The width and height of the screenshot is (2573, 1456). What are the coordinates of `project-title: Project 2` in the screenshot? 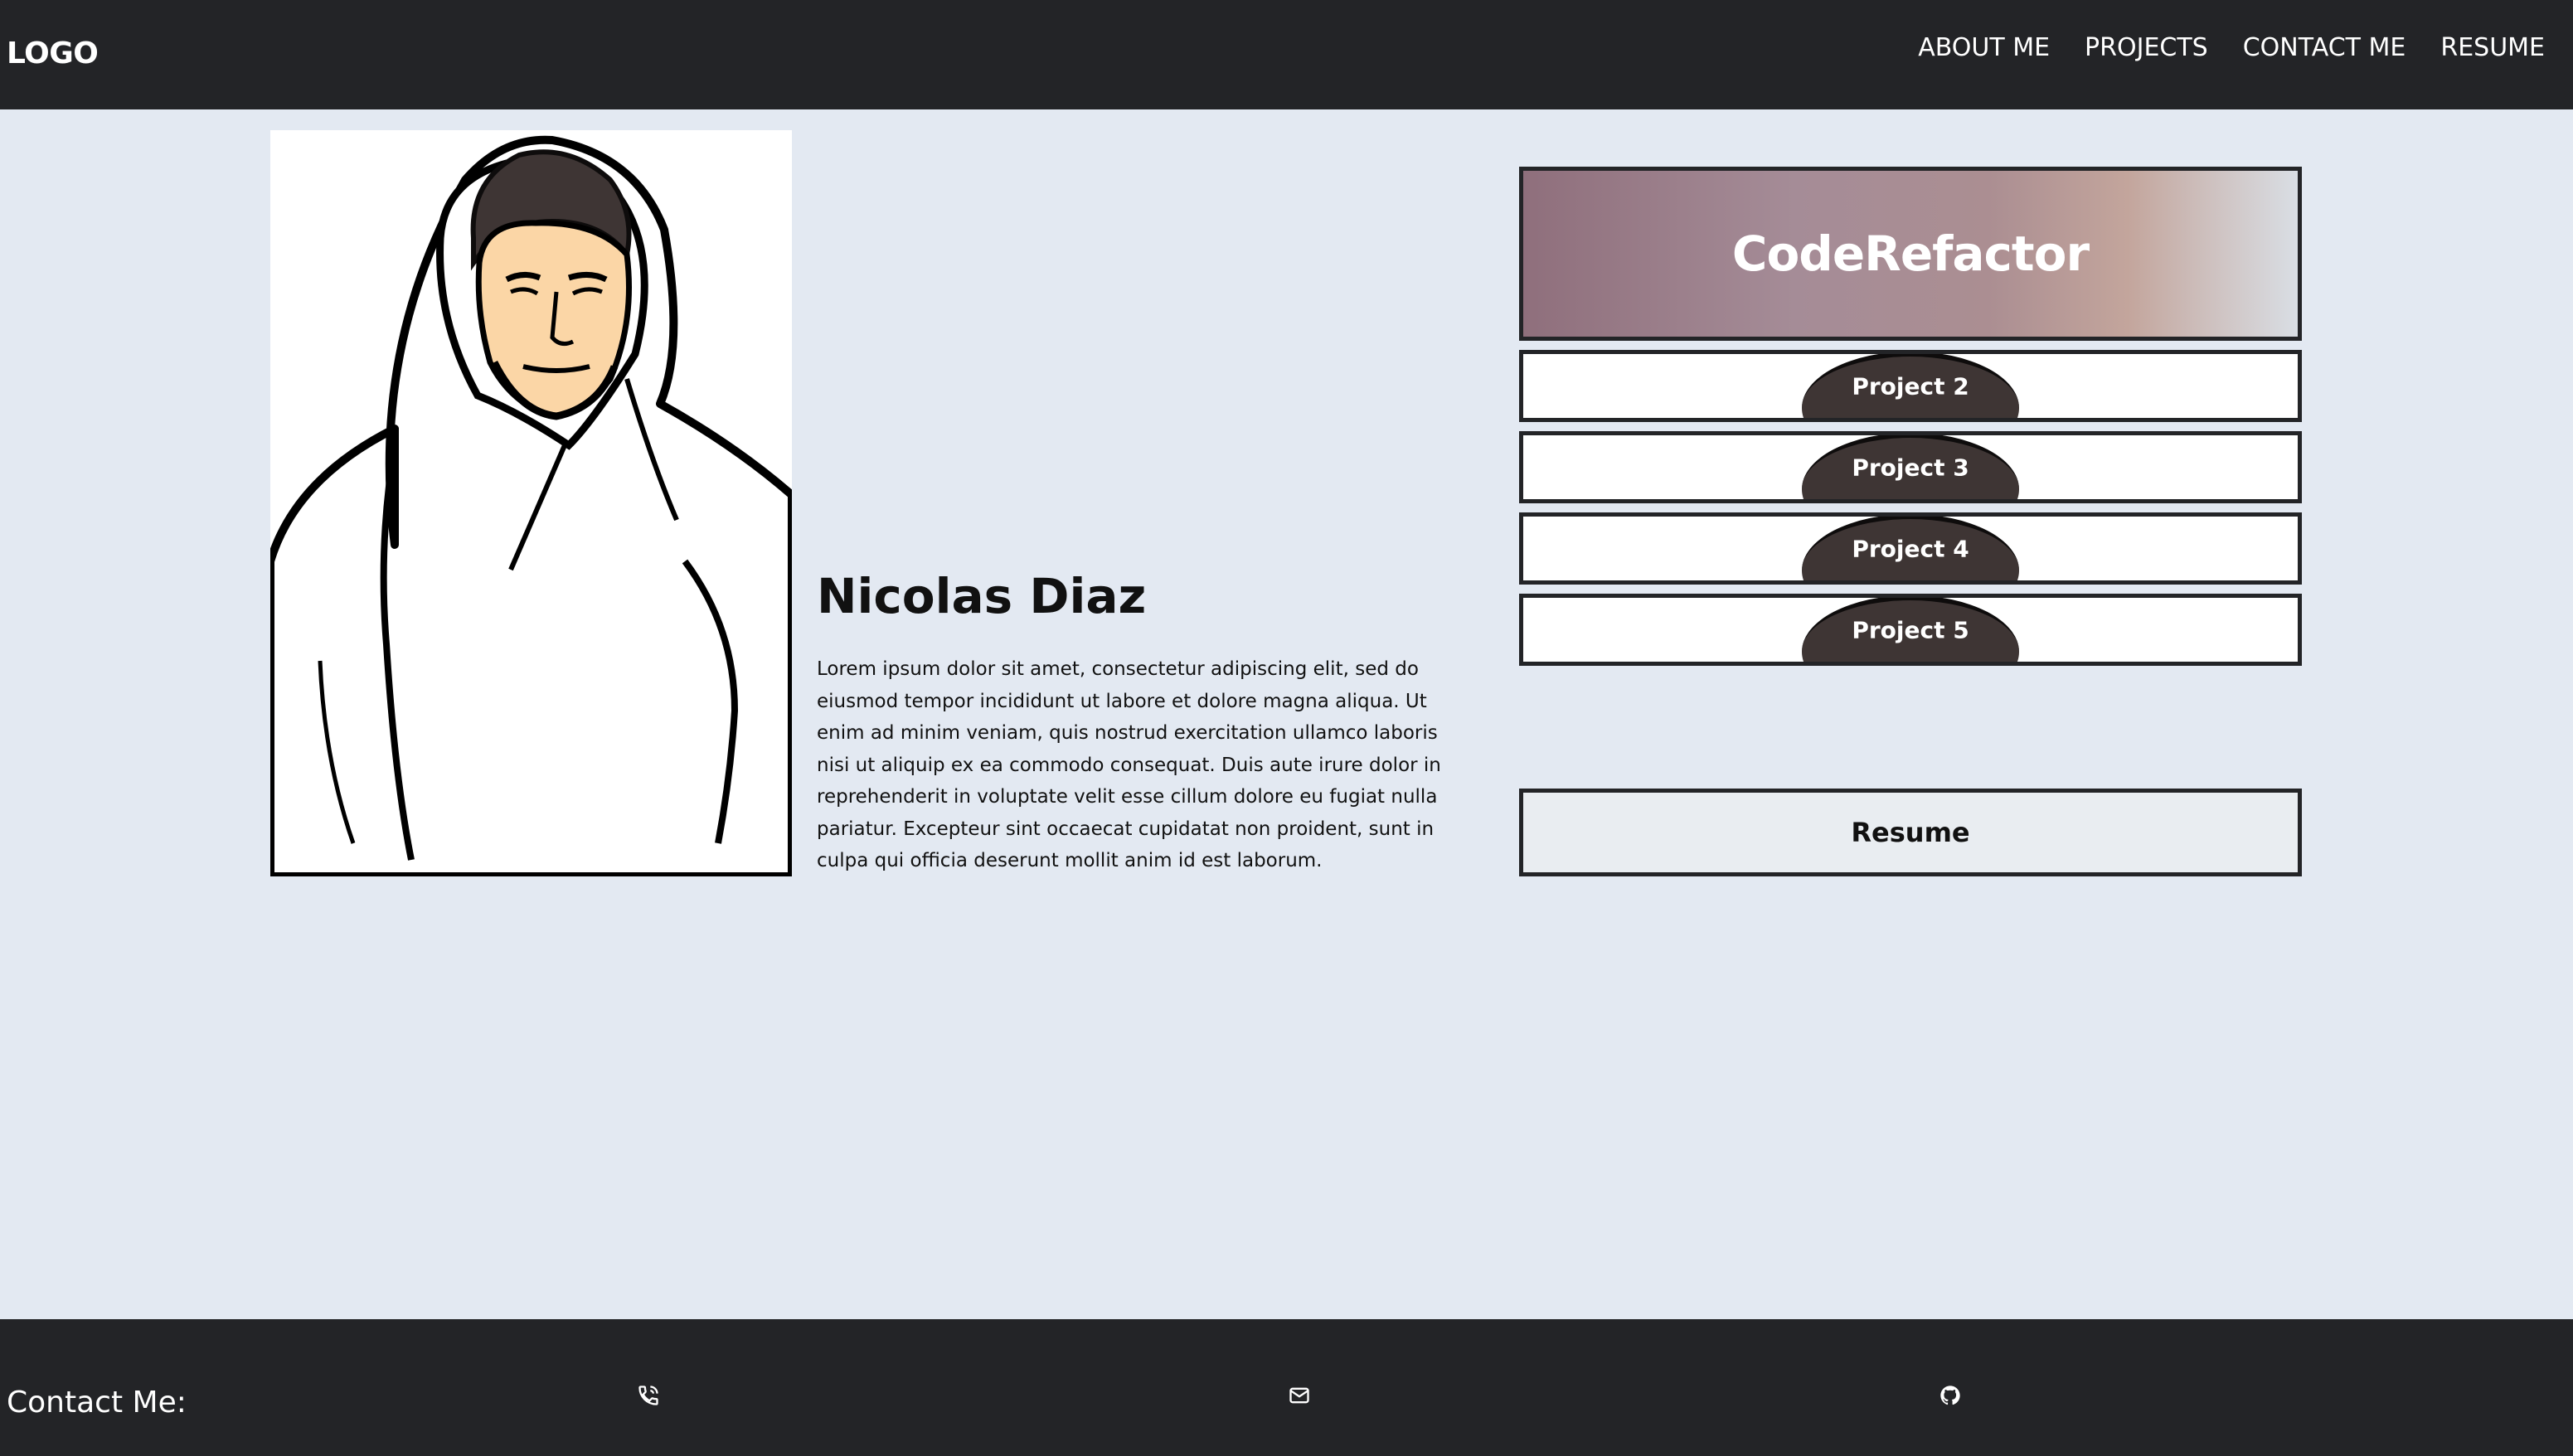 It's located at (1910, 386).